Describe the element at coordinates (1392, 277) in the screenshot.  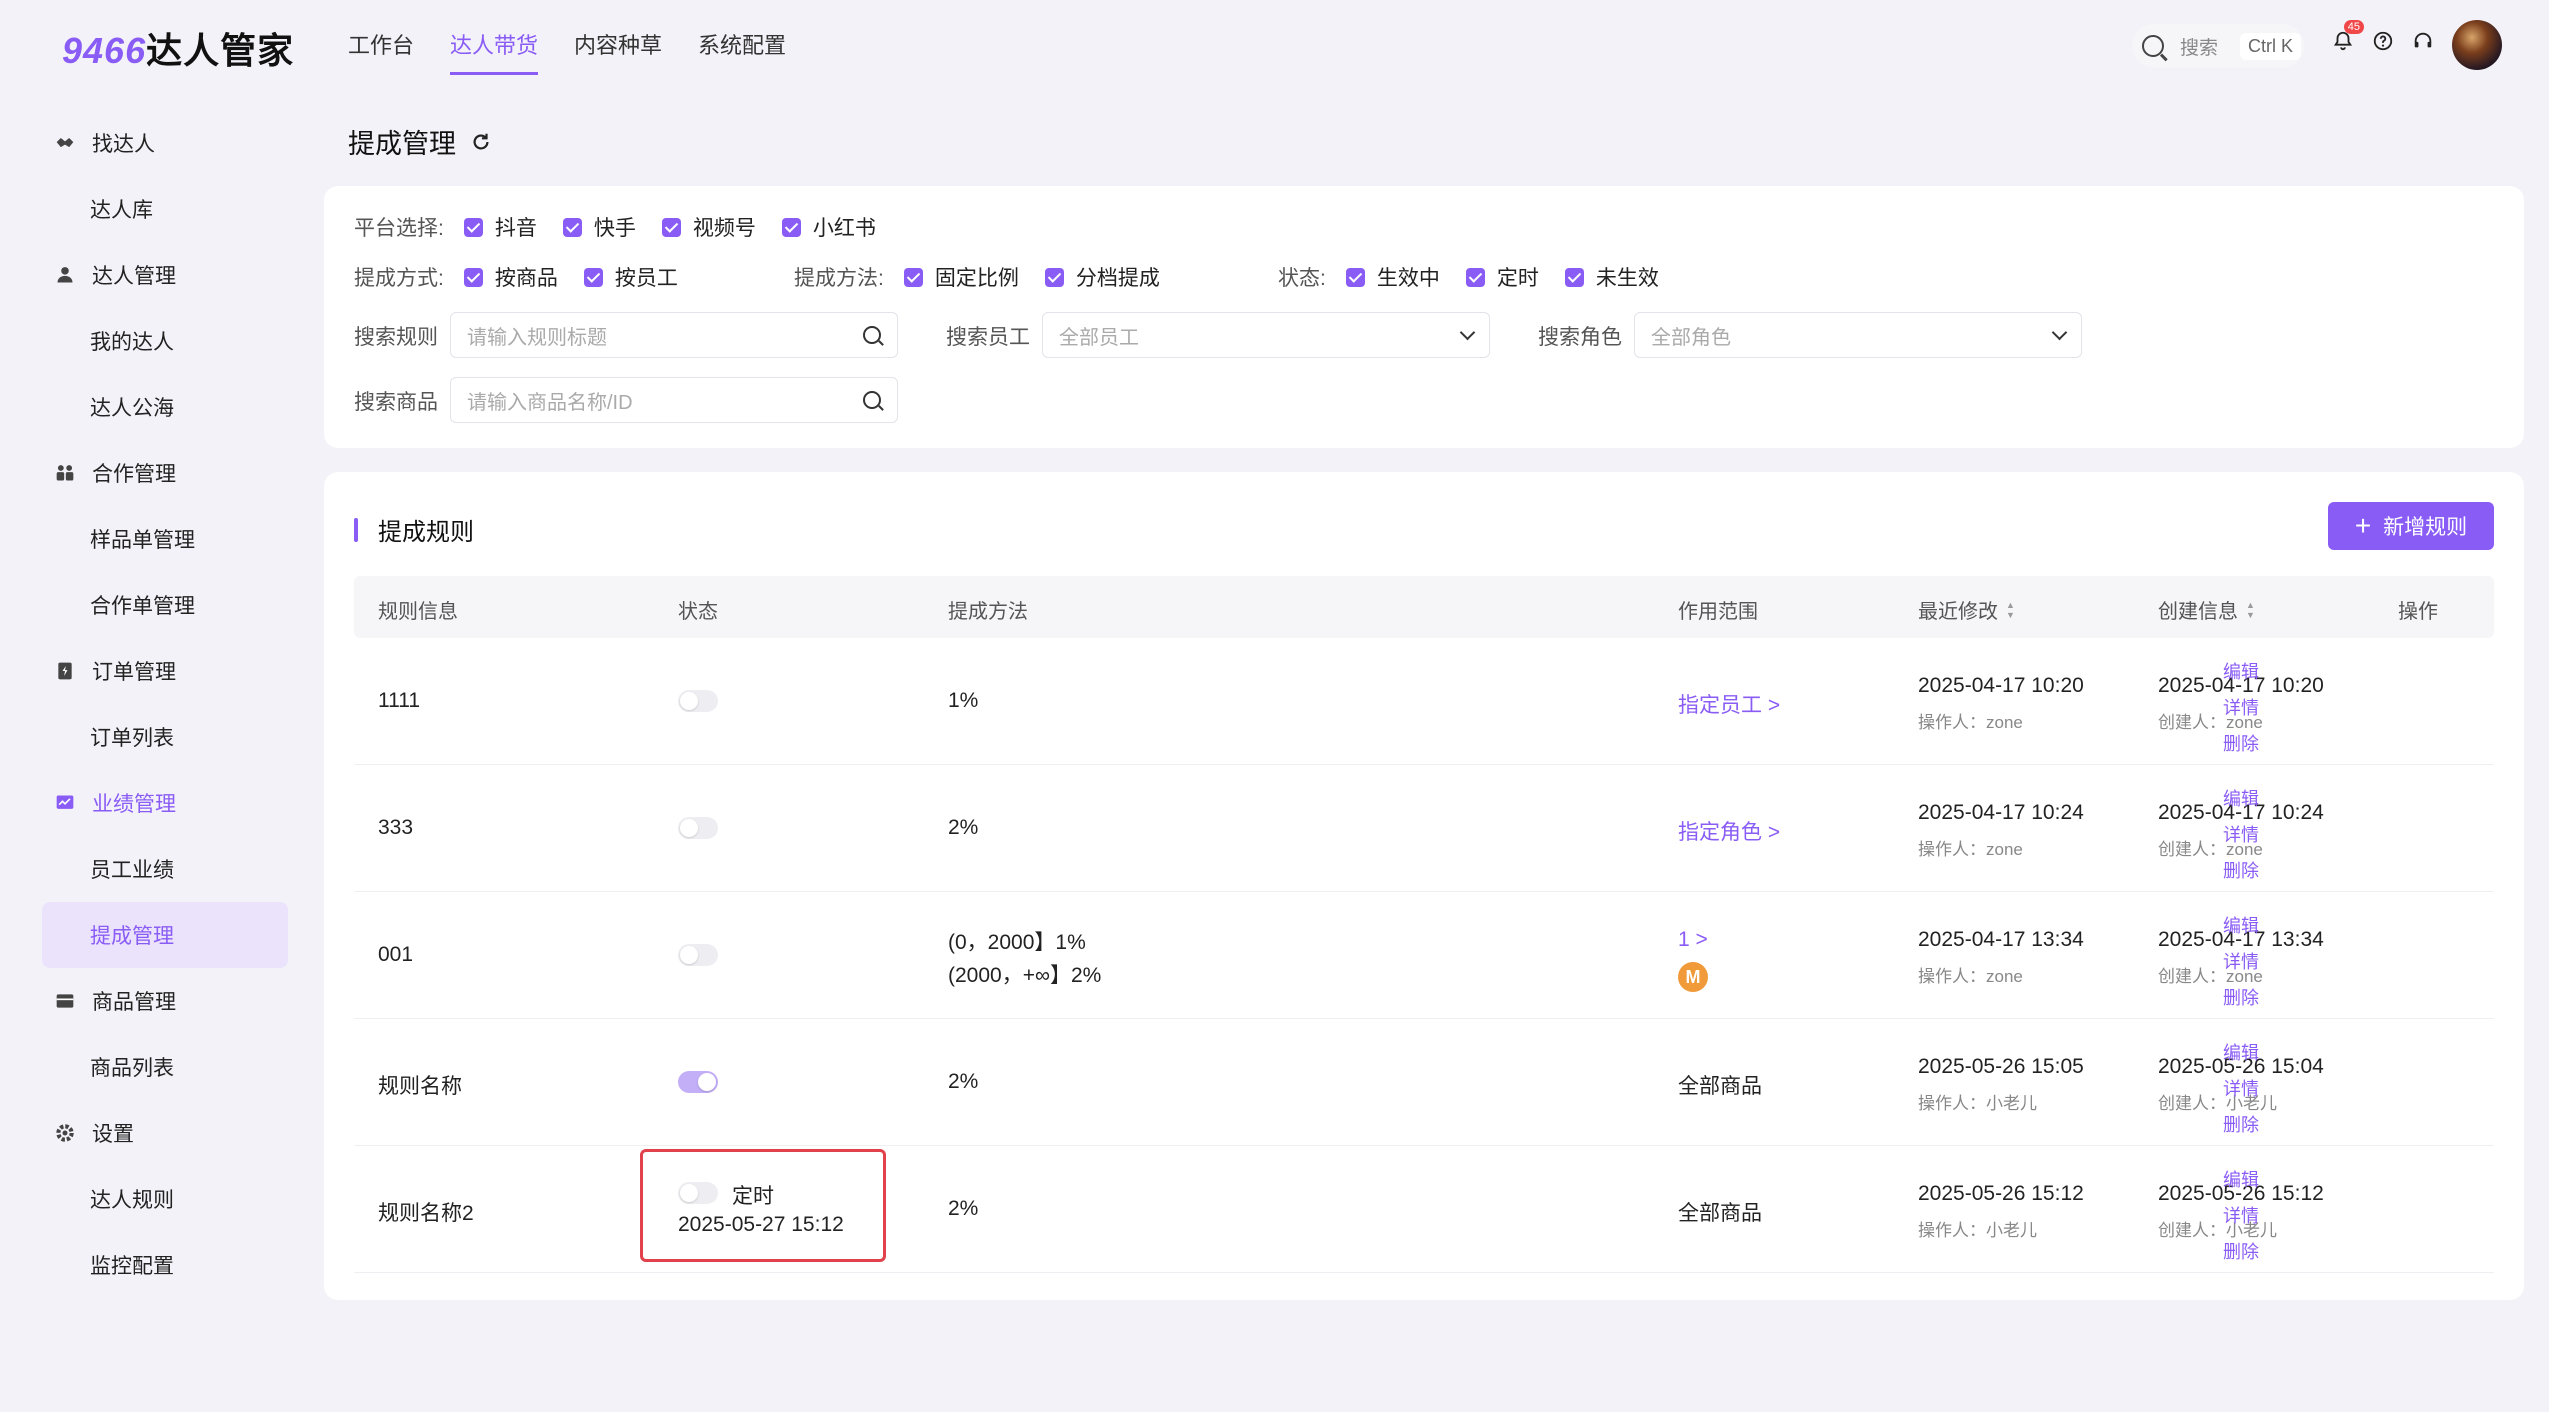
I see `checkbox-active: 生效中` at that location.